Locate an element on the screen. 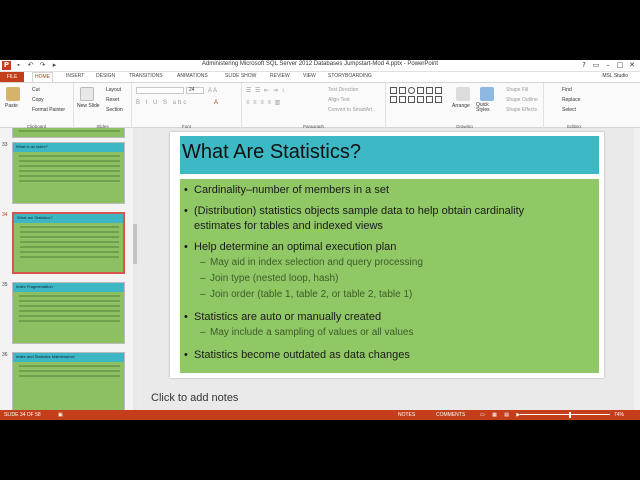 This screenshot has width=640, height=480. list-buttons: ☰ ☰ ⇤ ⇥ ↕ is located at coordinates (265, 90).